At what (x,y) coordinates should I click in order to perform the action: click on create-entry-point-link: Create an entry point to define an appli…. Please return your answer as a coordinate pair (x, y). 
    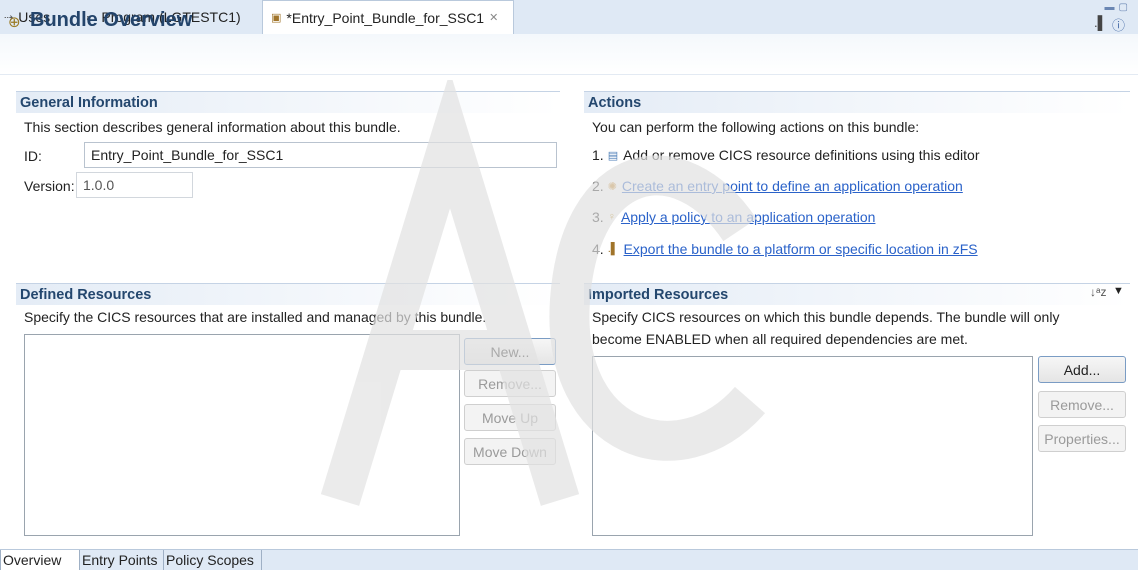
    Looking at the image, I should click on (792, 186).